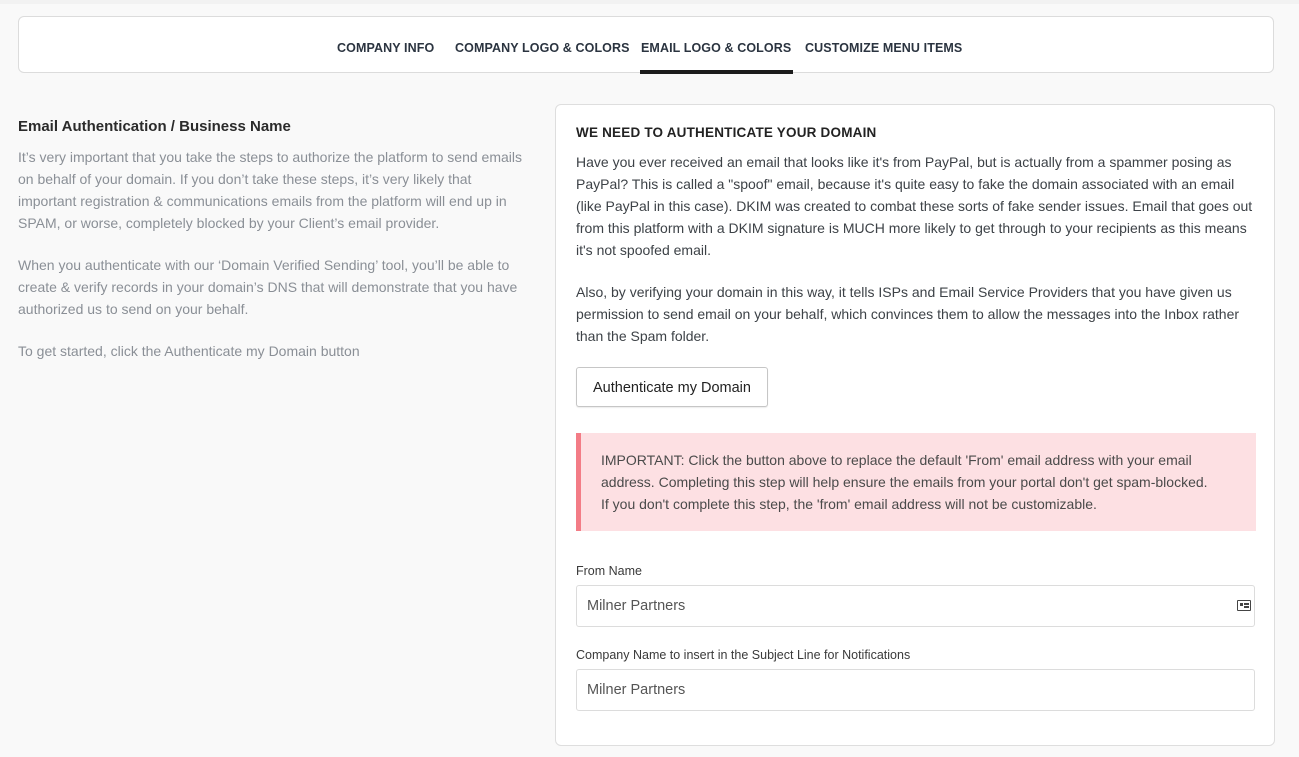 The width and height of the screenshot is (1299, 757). What do you see at coordinates (385, 45) in the screenshot?
I see `tab-company-info: COMPANY INFO` at bounding box center [385, 45].